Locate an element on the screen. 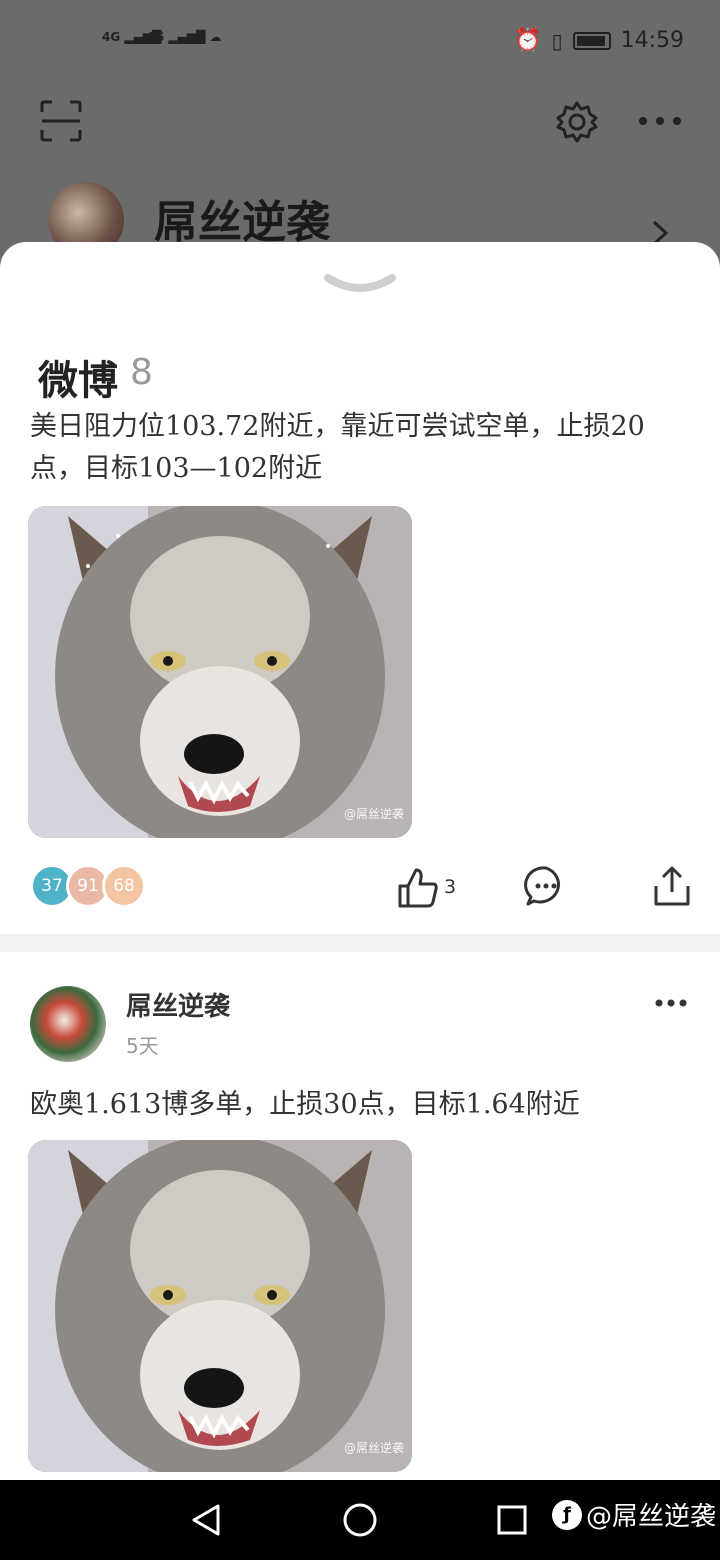  collapse-chevron-icon is located at coordinates (360, 287).